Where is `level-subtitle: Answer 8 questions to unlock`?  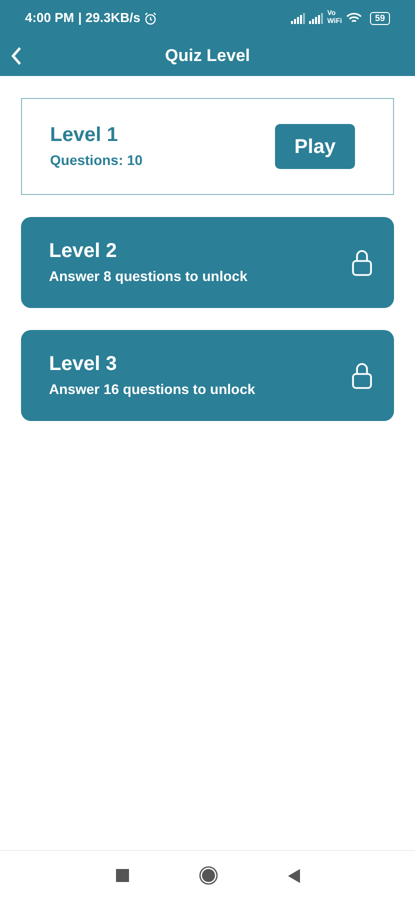 level-subtitle: Answer 8 questions to unlock is located at coordinates (148, 276).